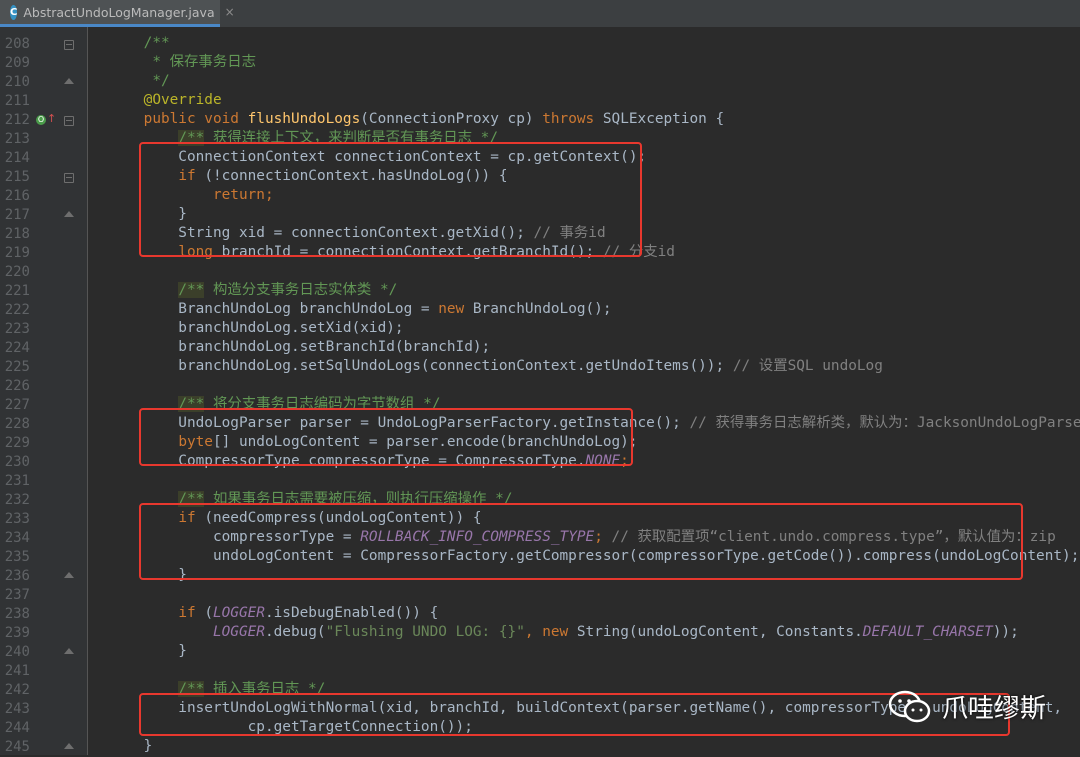 The image size is (1080, 757). What do you see at coordinates (15, 253) in the screenshot?
I see `line-number: 219` at bounding box center [15, 253].